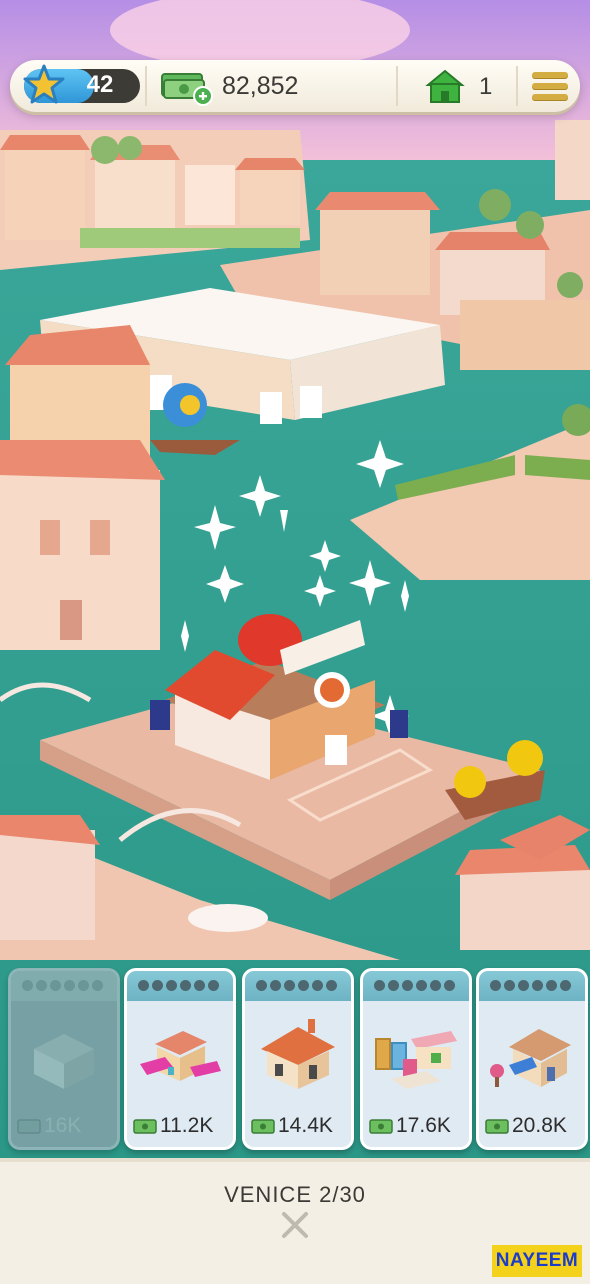 Image resolution: width=590 pixels, height=1284 pixels. I want to click on building-card-3: 14.4K, so click(298, 1059).